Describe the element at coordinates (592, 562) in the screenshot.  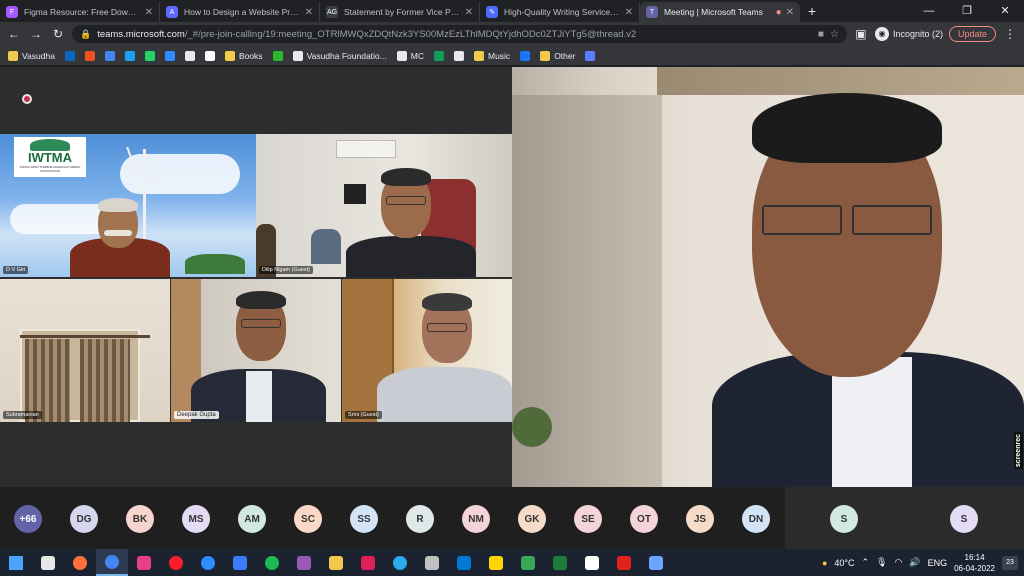
I see `cursor-icon` at that location.